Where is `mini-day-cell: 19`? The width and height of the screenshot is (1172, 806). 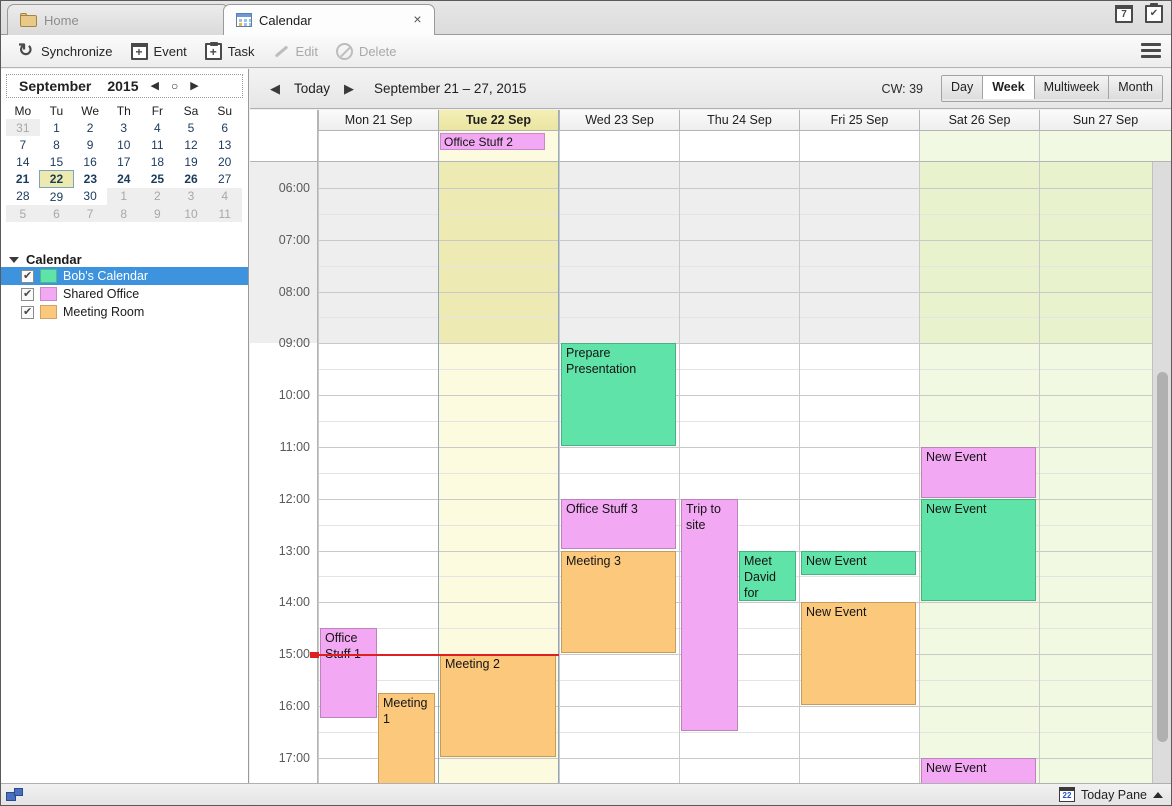
mini-day-cell: 19 is located at coordinates (191, 162).